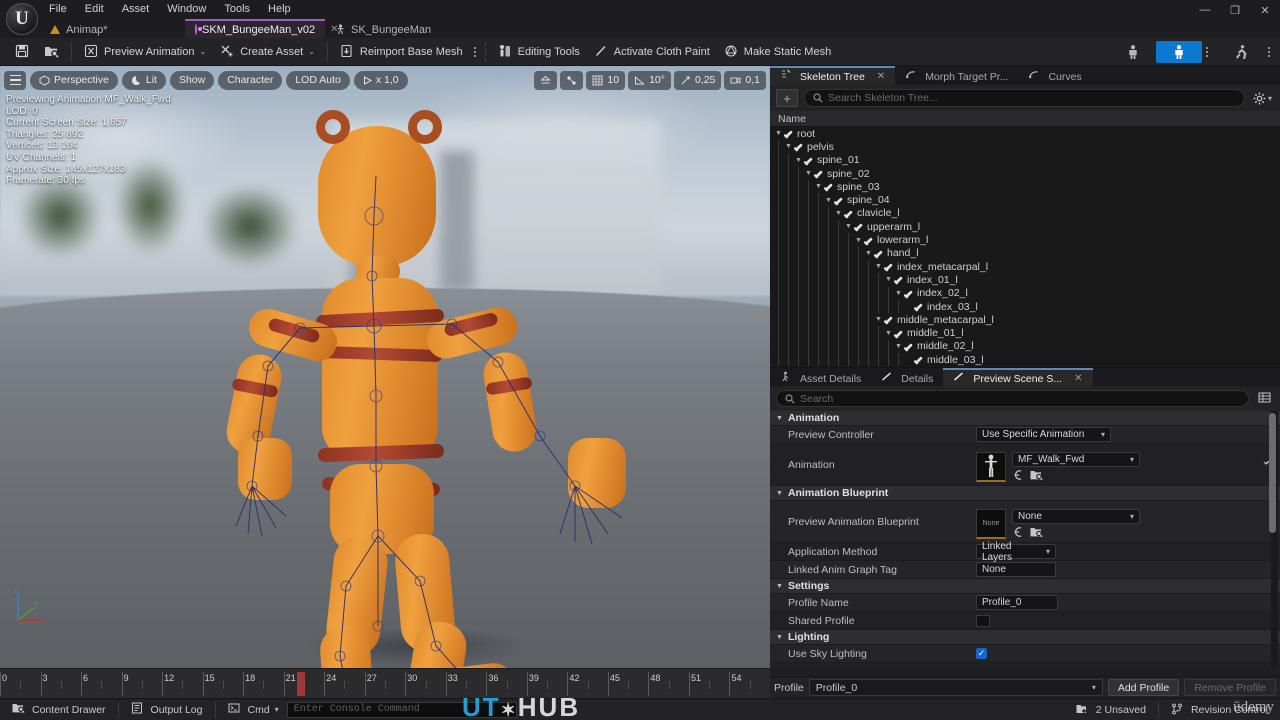 The width and height of the screenshot is (1280, 720). I want to click on minimize-button: —, so click(1205, 10).